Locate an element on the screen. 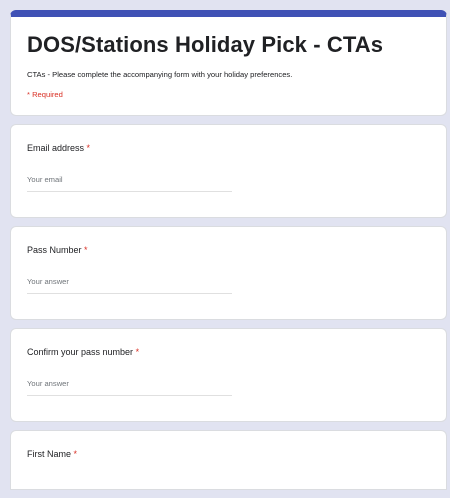 The image size is (450, 498). question-label-email: Email address * is located at coordinates (228, 148).